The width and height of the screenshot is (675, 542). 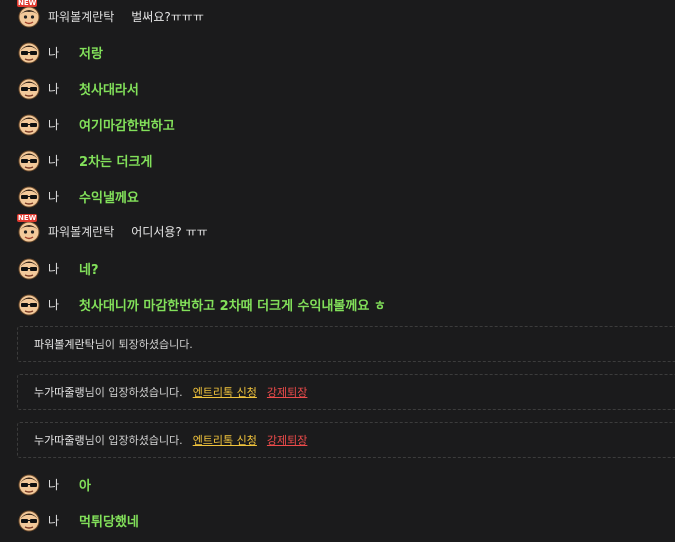 What do you see at coordinates (78, 196) in the screenshot?
I see `chat-message: 나 수익낼께요` at bounding box center [78, 196].